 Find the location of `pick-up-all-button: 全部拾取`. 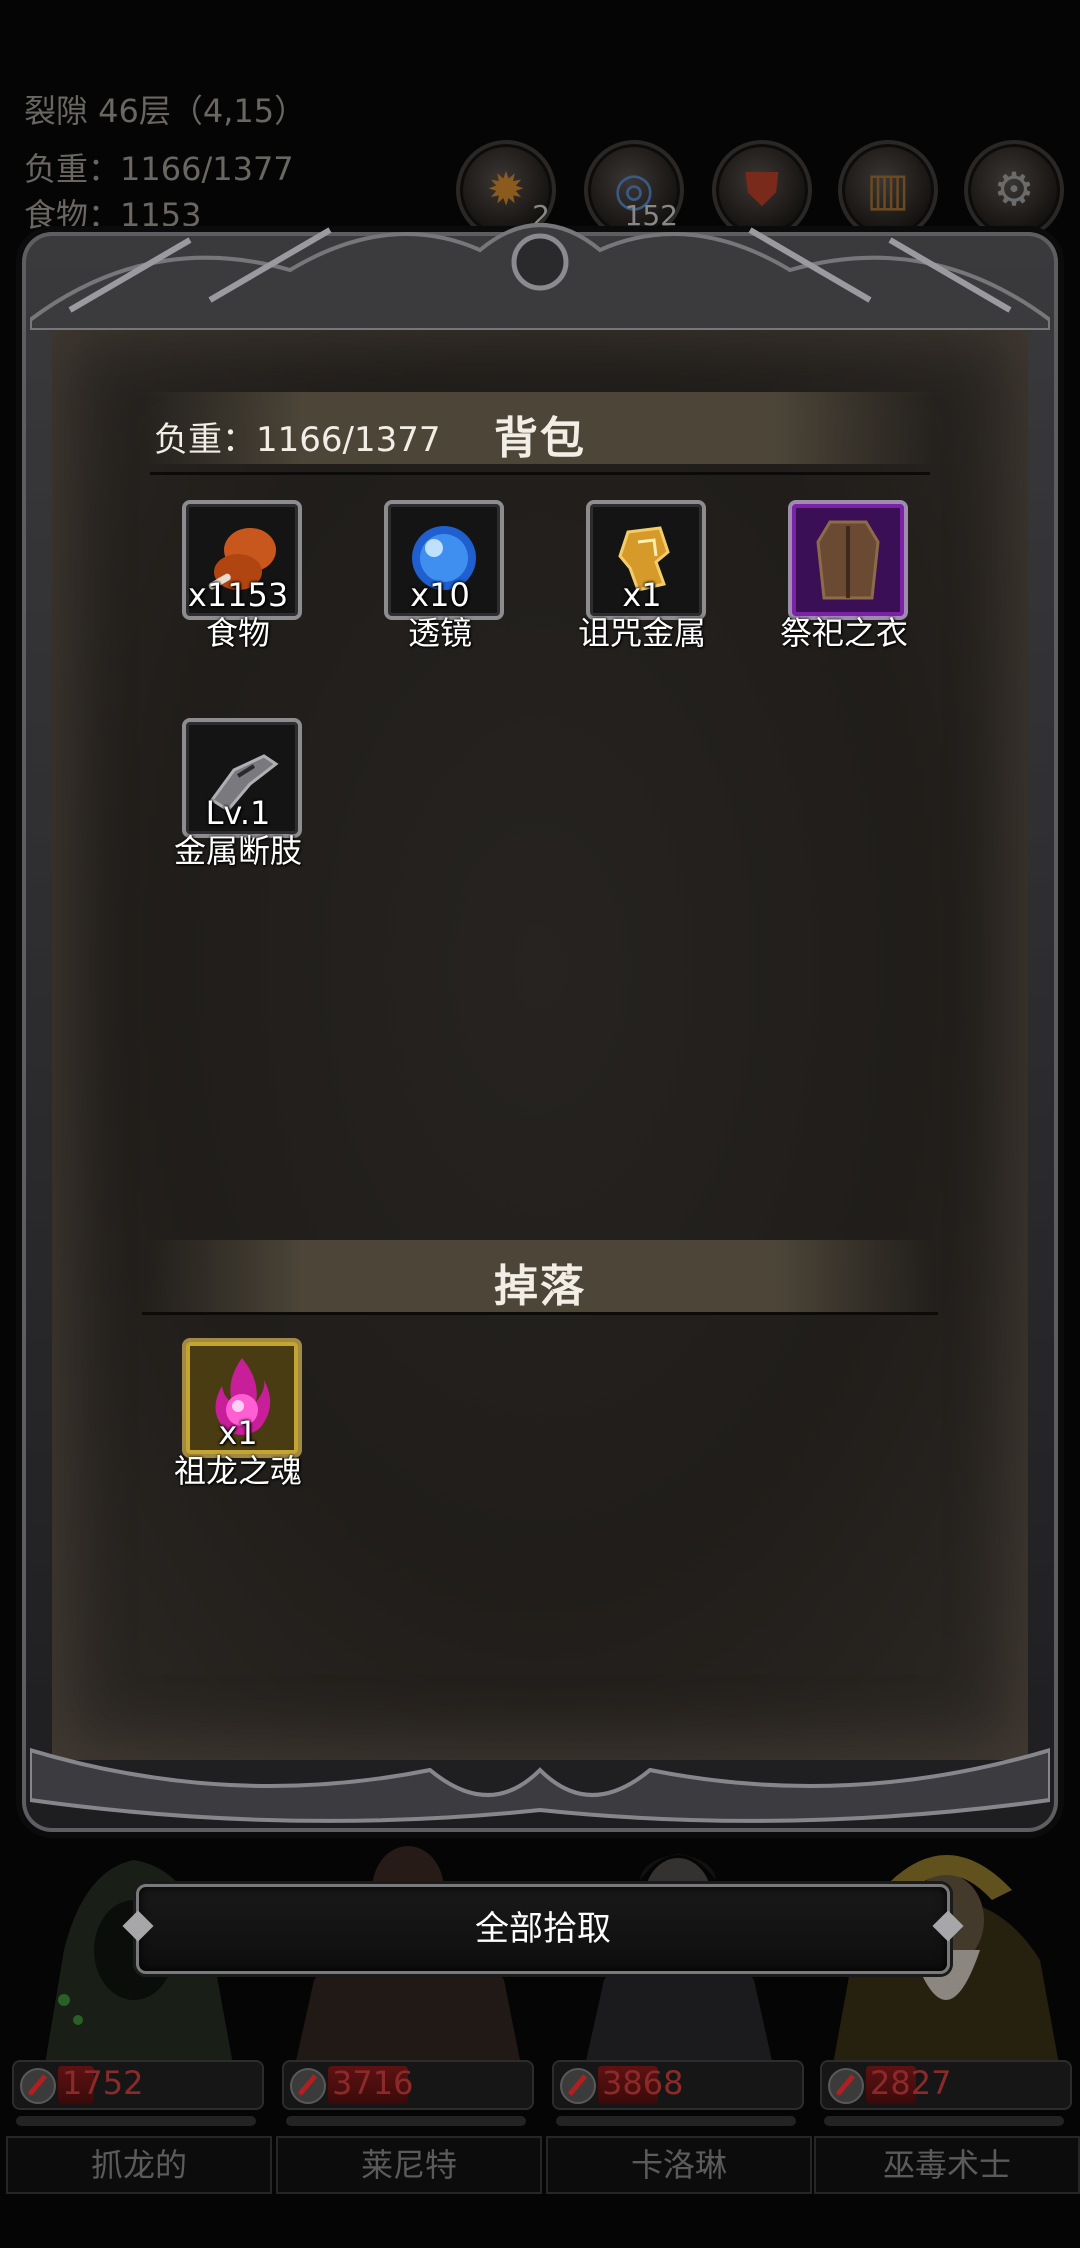

pick-up-all-button: 全部拾取 is located at coordinates (543, 1929).